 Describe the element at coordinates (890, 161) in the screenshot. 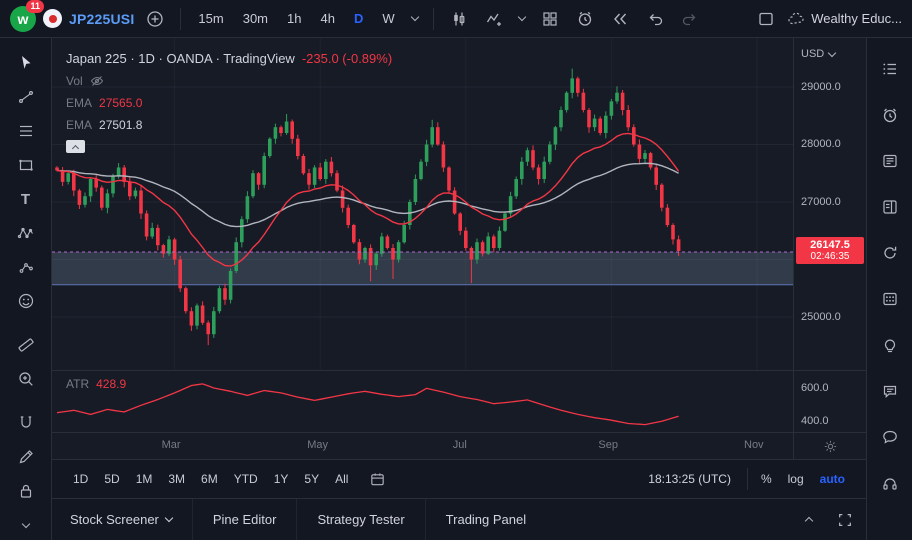

I see `news-icon` at that location.